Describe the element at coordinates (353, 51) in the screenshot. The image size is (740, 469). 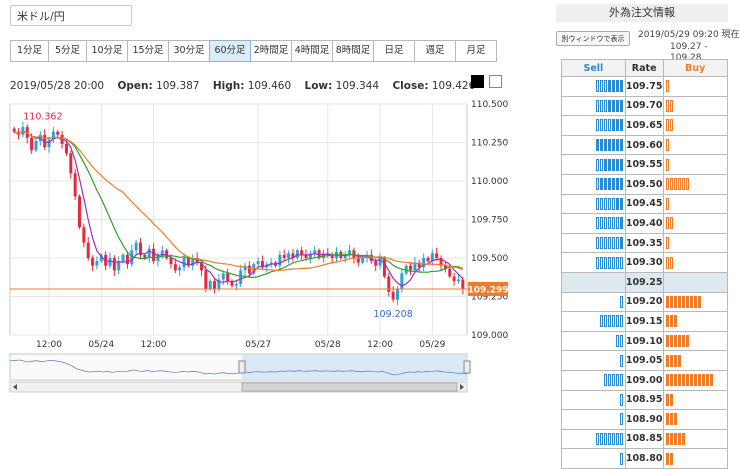
I see `timeframe-button: 8時間足` at that location.